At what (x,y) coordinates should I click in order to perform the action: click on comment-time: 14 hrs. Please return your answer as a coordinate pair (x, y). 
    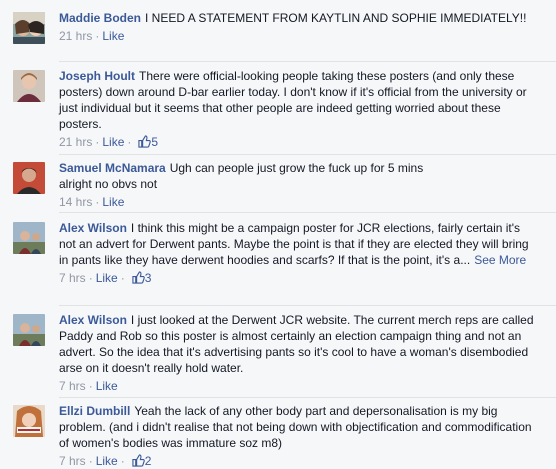
    Looking at the image, I should click on (75, 202).